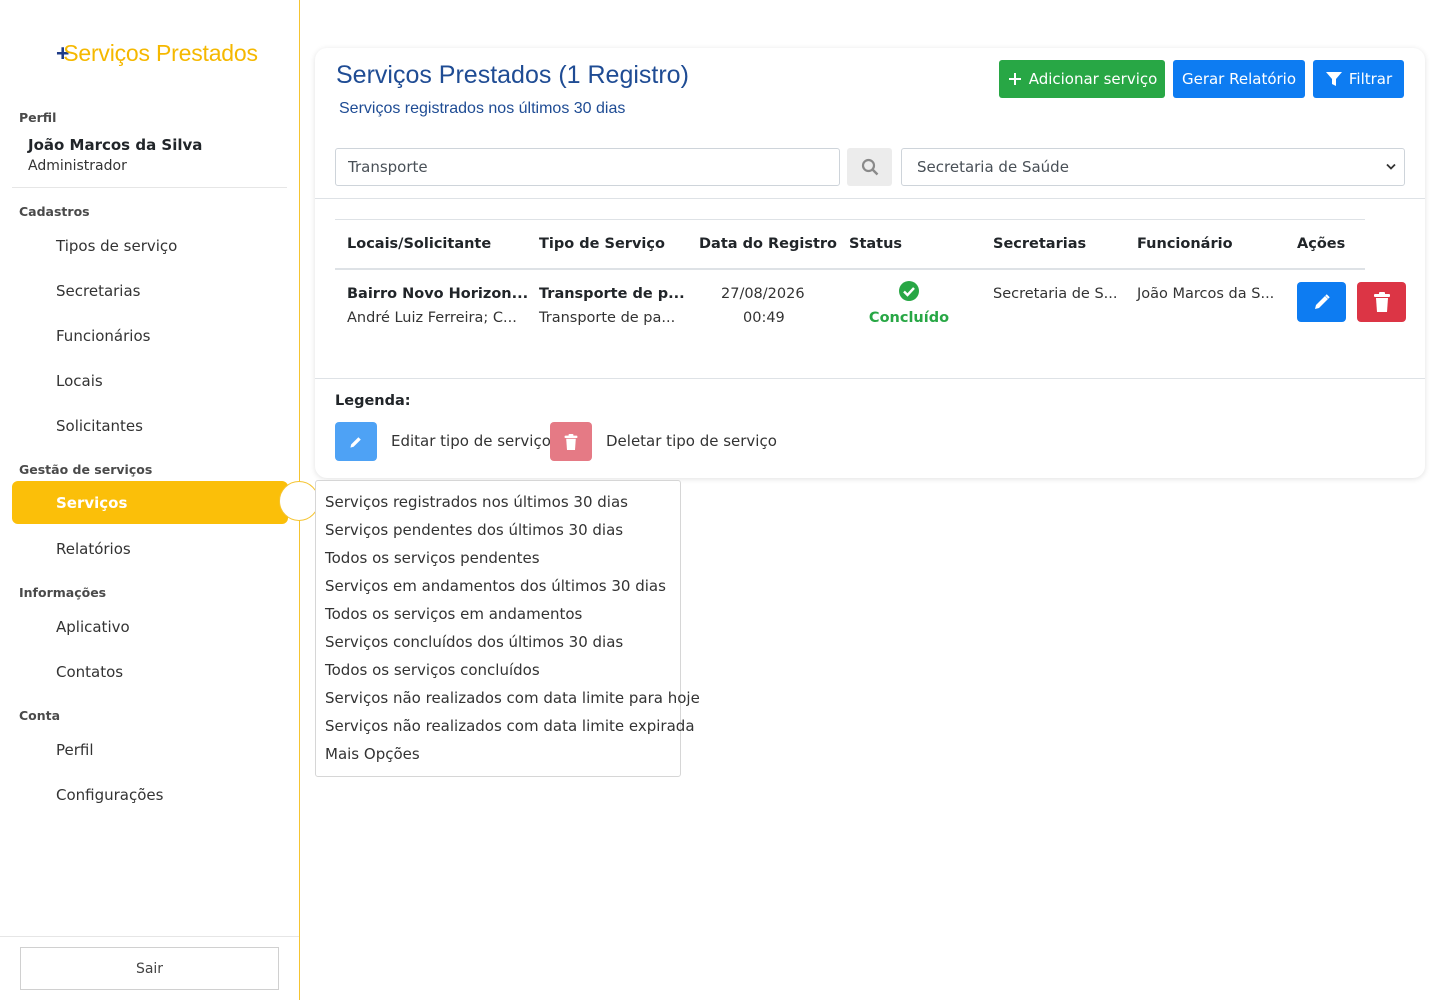 The height and width of the screenshot is (1000, 1440). I want to click on section-label-conta: Conta, so click(40, 715).